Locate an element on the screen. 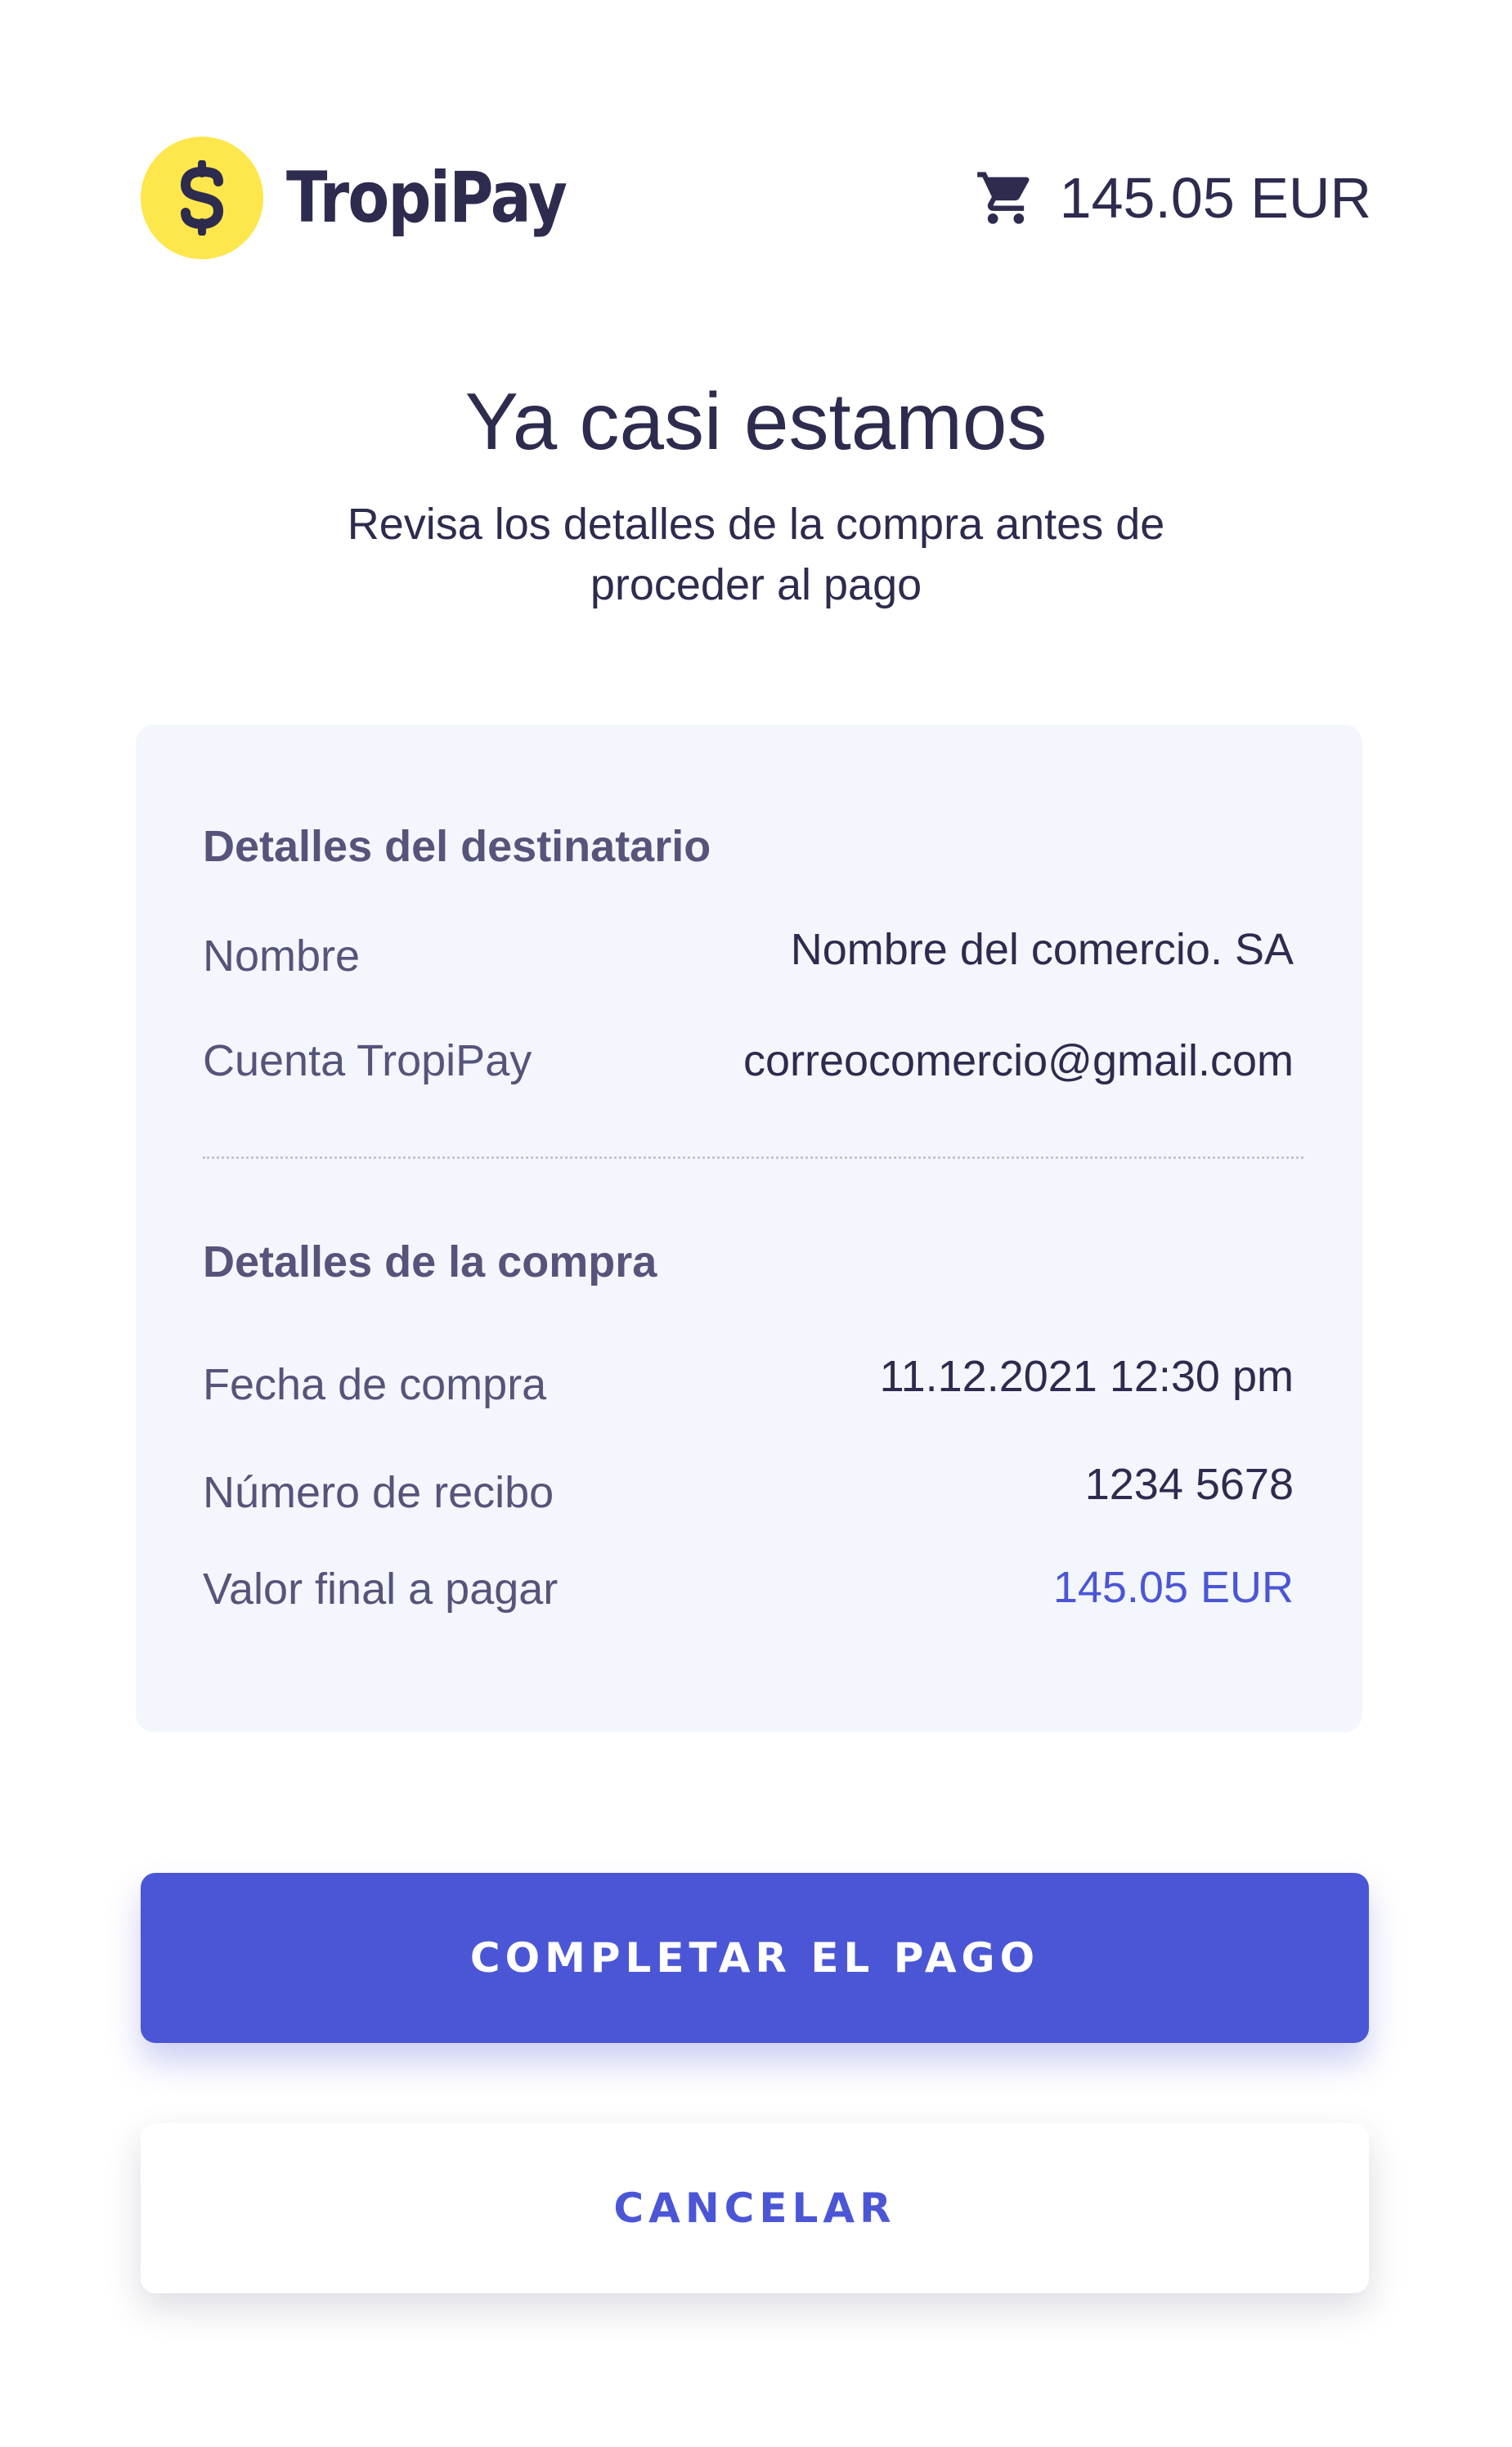 This screenshot has height=2447, width=1512. section-divider is located at coordinates (753, 1157).